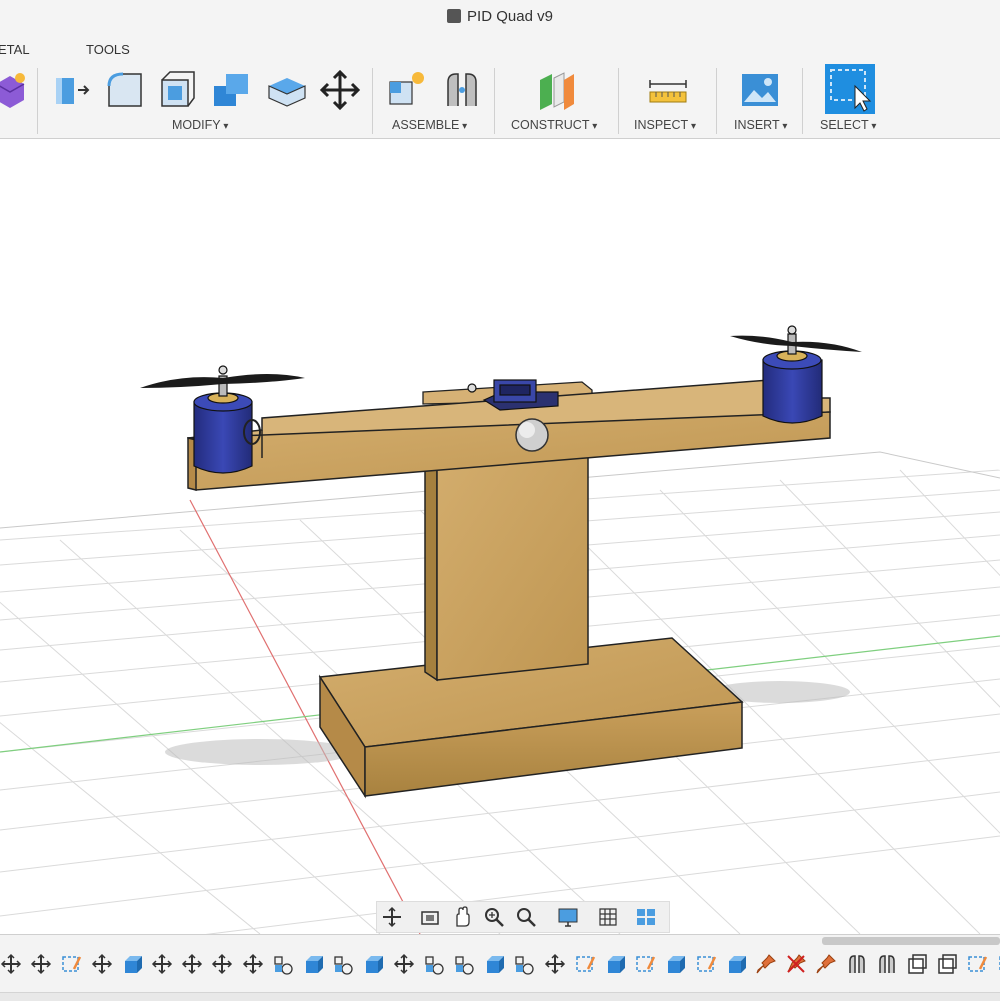 The width and height of the screenshot is (1000, 1001). What do you see at coordinates (232, 90) in the screenshot?
I see `combine-icon` at bounding box center [232, 90].